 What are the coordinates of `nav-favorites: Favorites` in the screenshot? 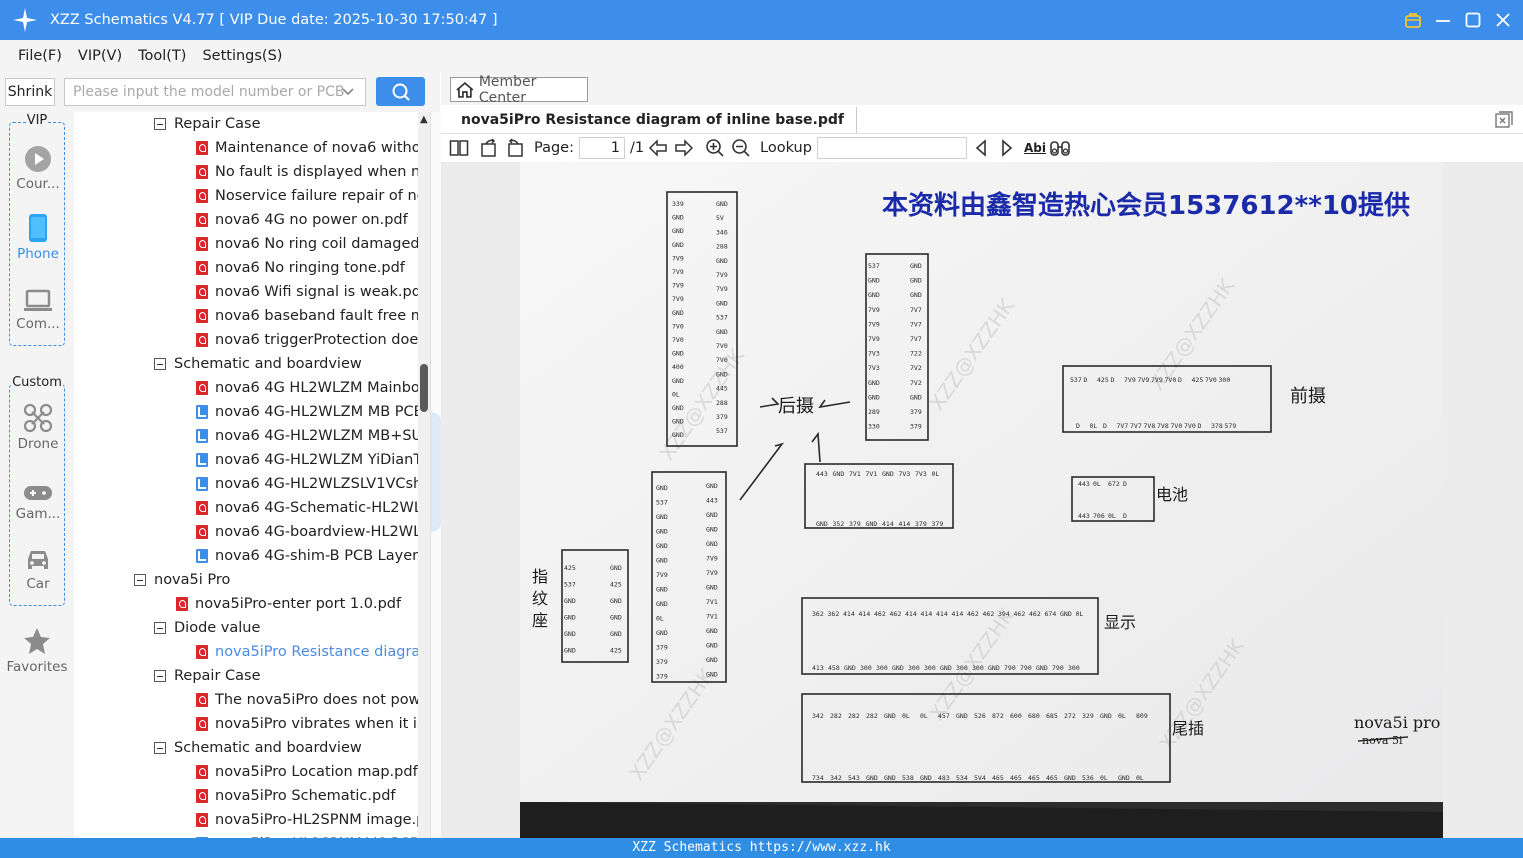 It's located at (37, 650).